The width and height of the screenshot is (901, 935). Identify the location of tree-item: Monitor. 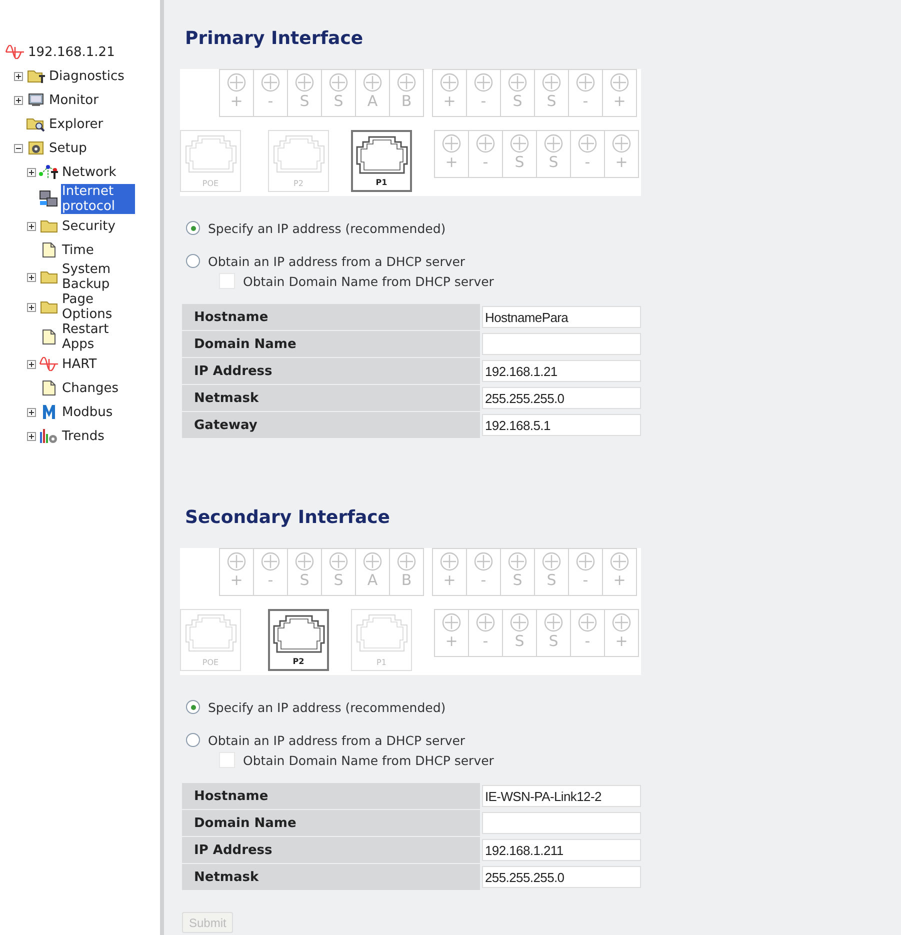
(74, 100).